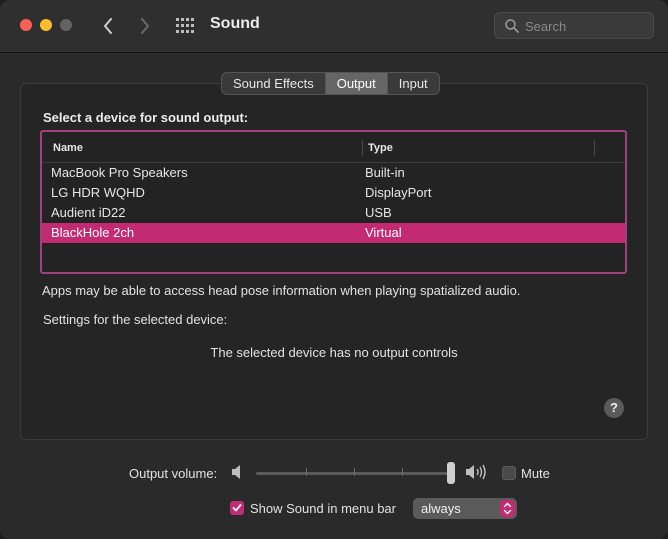 This screenshot has width=668, height=539. What do you see at coordinates (398, 192) in the screenshot?
I see `device-type: DisplayPort` at bounding box center [398, 192].